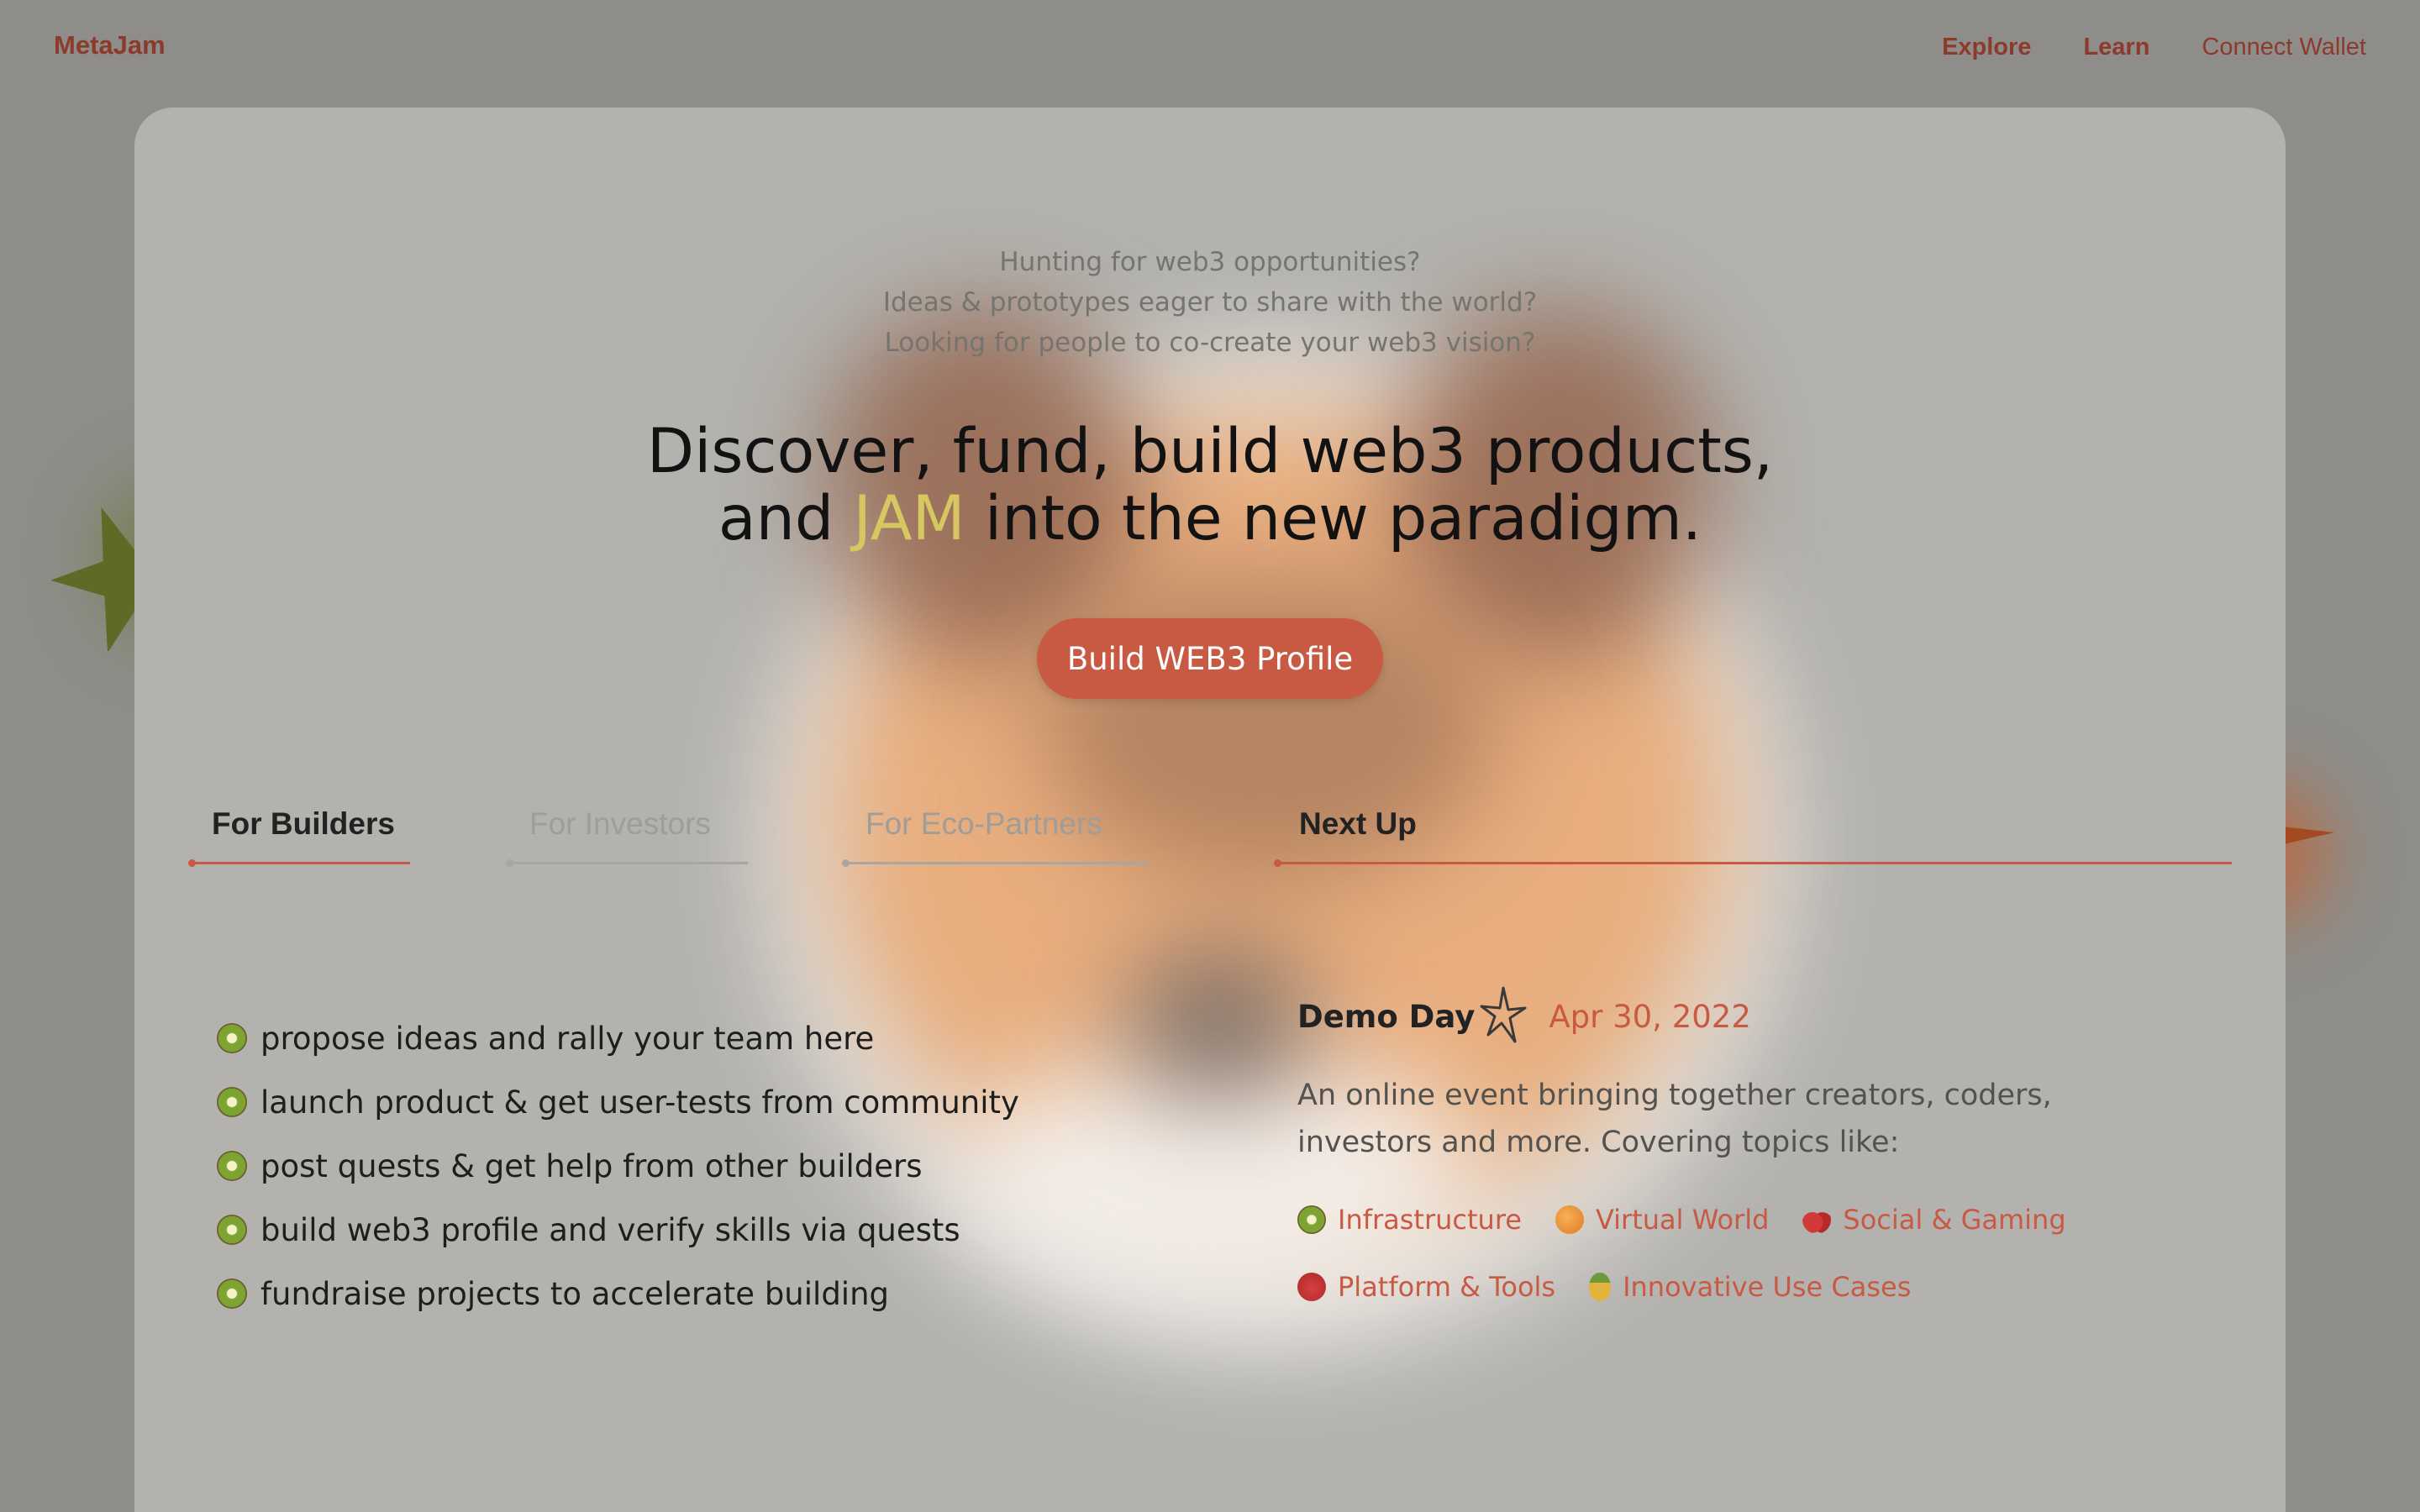 The image size is (2420, 1512). Describe the element at coordinates (110, 45) in the screenshot. I see `brand-logo: MetaJam` at that location.